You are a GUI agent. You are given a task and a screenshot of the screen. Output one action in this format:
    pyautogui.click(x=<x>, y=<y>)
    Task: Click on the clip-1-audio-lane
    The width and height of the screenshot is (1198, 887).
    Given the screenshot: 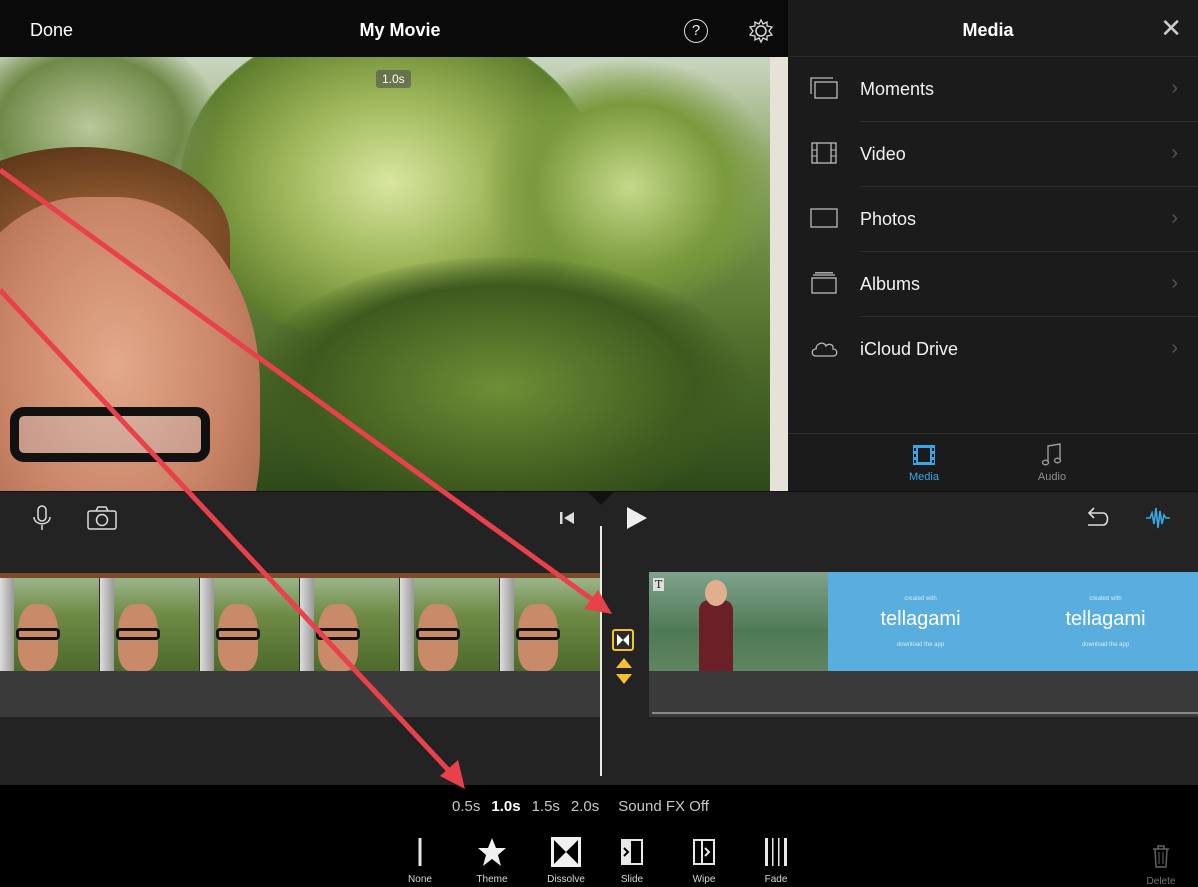 What is the action you would take?
    pyautogui.click(x=300, y=694)
    